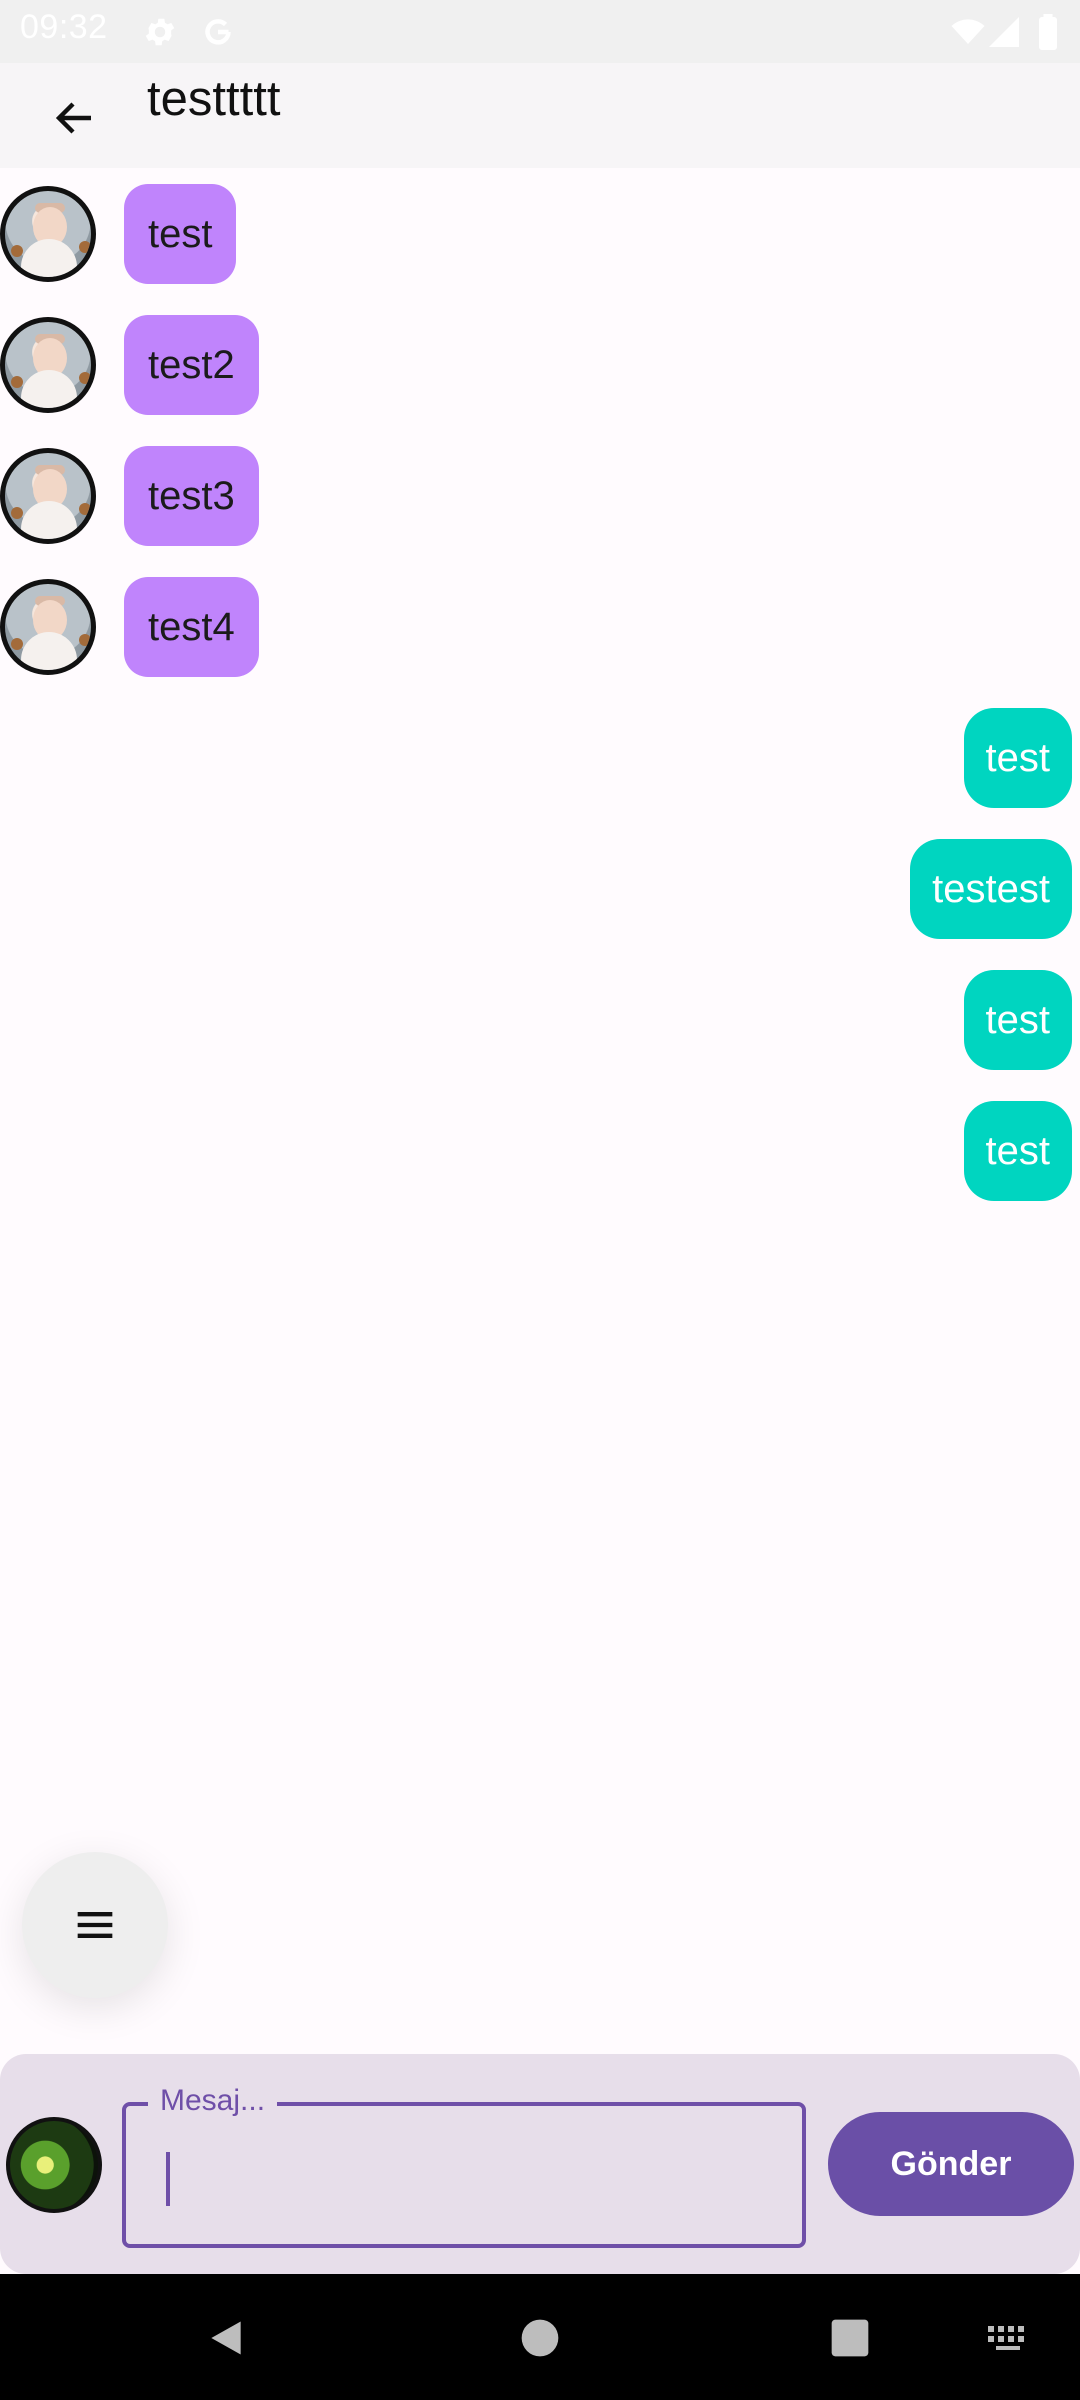 The image size is (1080, 2400). I want to click on keyboard-switch-button, so click(1008, 2338).